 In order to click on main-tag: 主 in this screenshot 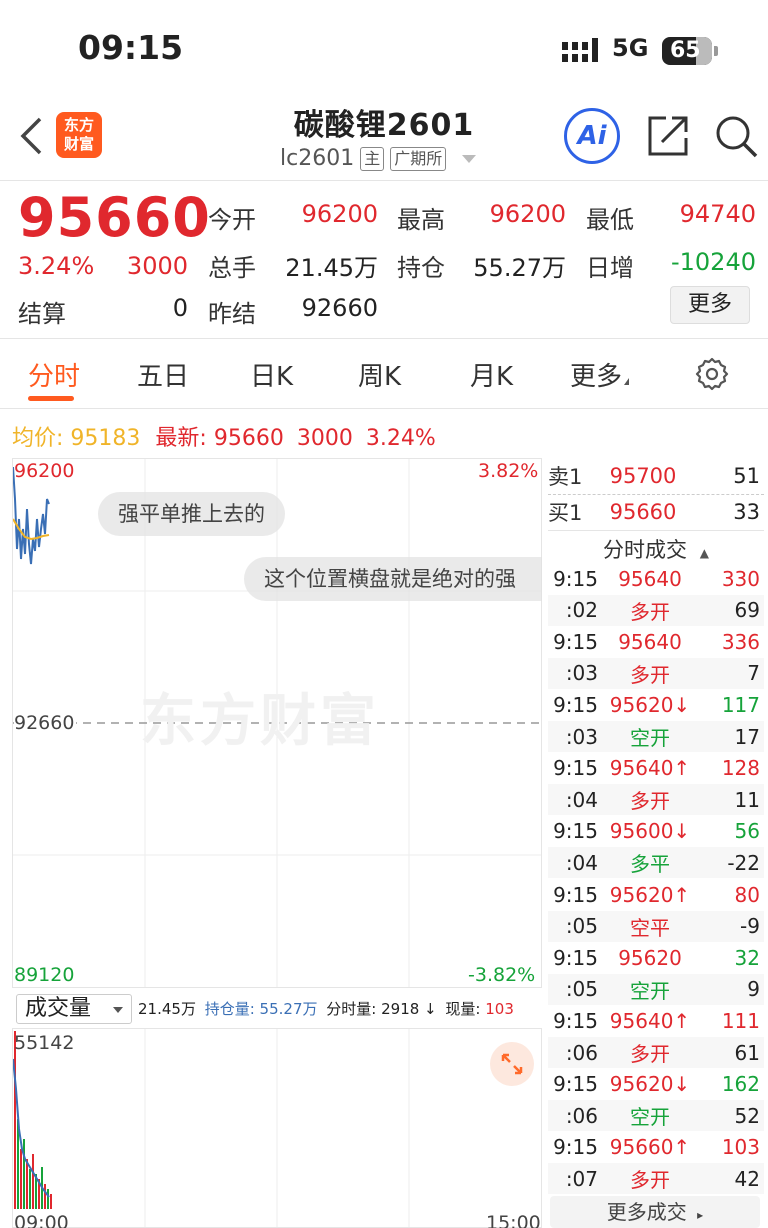, I will do `click(372, 158)`.